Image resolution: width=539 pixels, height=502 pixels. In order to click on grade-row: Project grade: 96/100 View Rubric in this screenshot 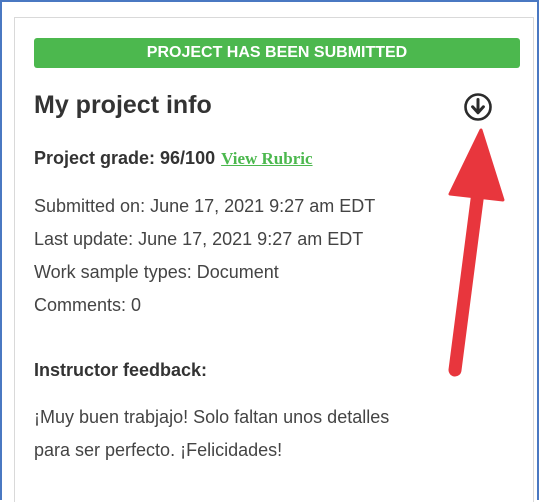, I will do `click(173, 159)`.